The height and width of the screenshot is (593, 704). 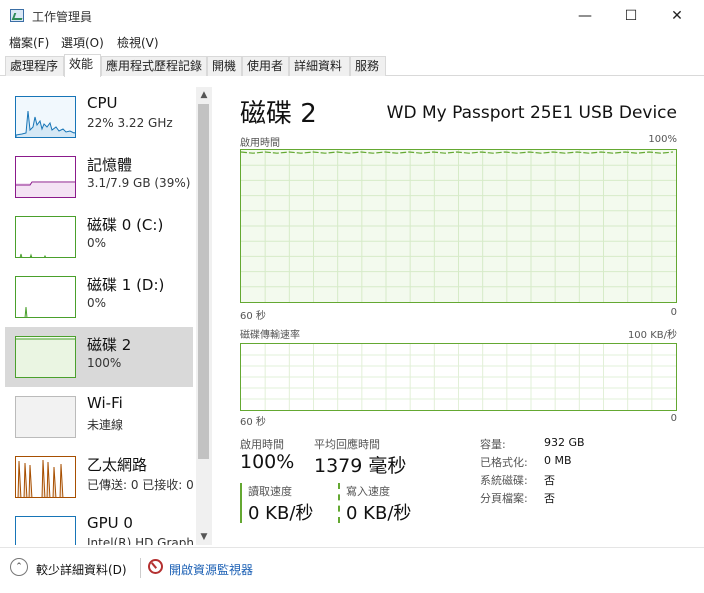 I want to click on write-speed-label: 寫入速度, so click(x=368, y=491).